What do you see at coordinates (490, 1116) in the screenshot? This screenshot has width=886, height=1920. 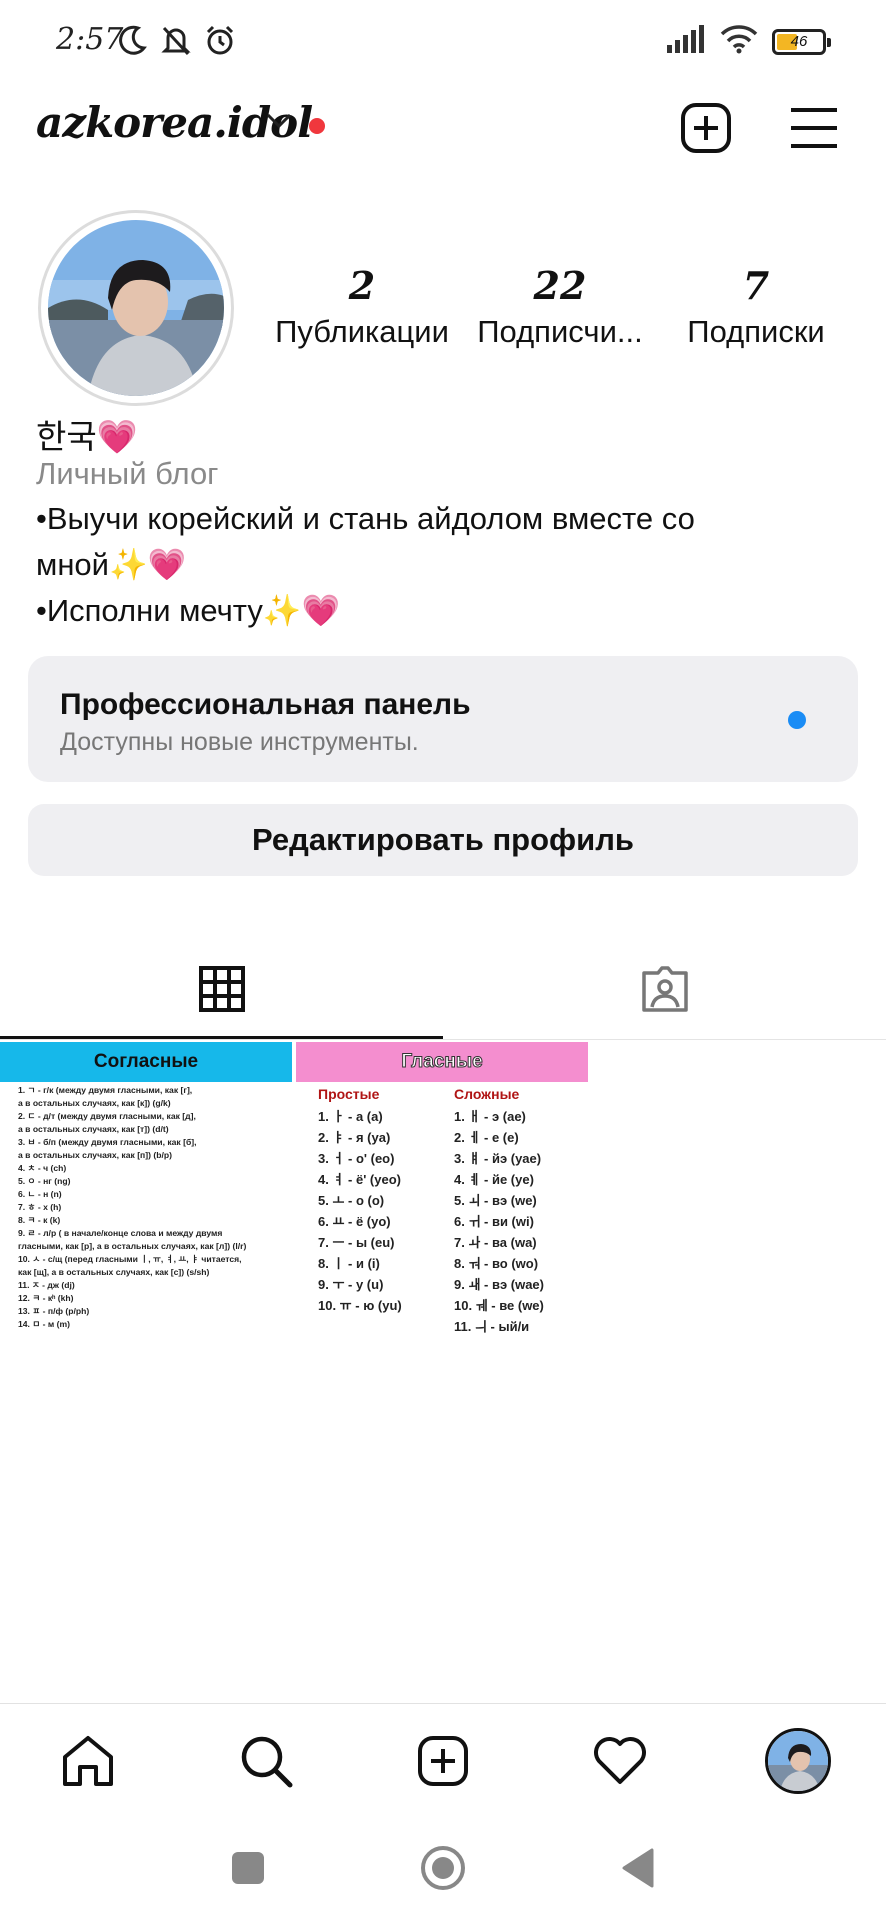 I see `vowel-item: 1. ㅐ - э (ae)` at bounding box center [490, 1116].